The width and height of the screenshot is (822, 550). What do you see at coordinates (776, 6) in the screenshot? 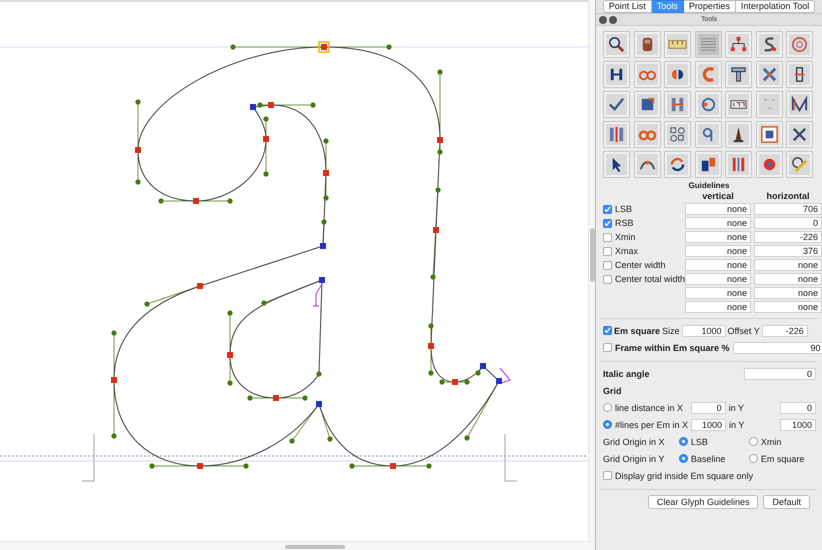
I see `tab: Interpolation Tool` at bounding box center [776, 6].